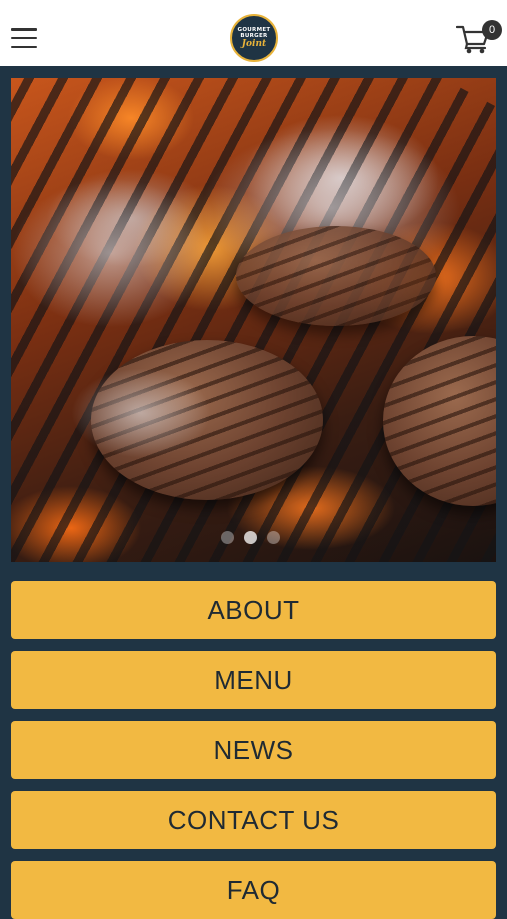 The image size is (507, 919). Describe the element at coordinates (253, 610) in the screenshot. I see `about-button: ABOUT` at that location.